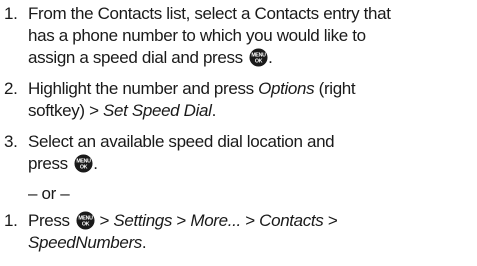 The width and height of the screenshot is (477, 266). What do you see at coordinates (11, 141) in the screenshot?
I see `step-number: 3.` at bounding box center [11, 141].